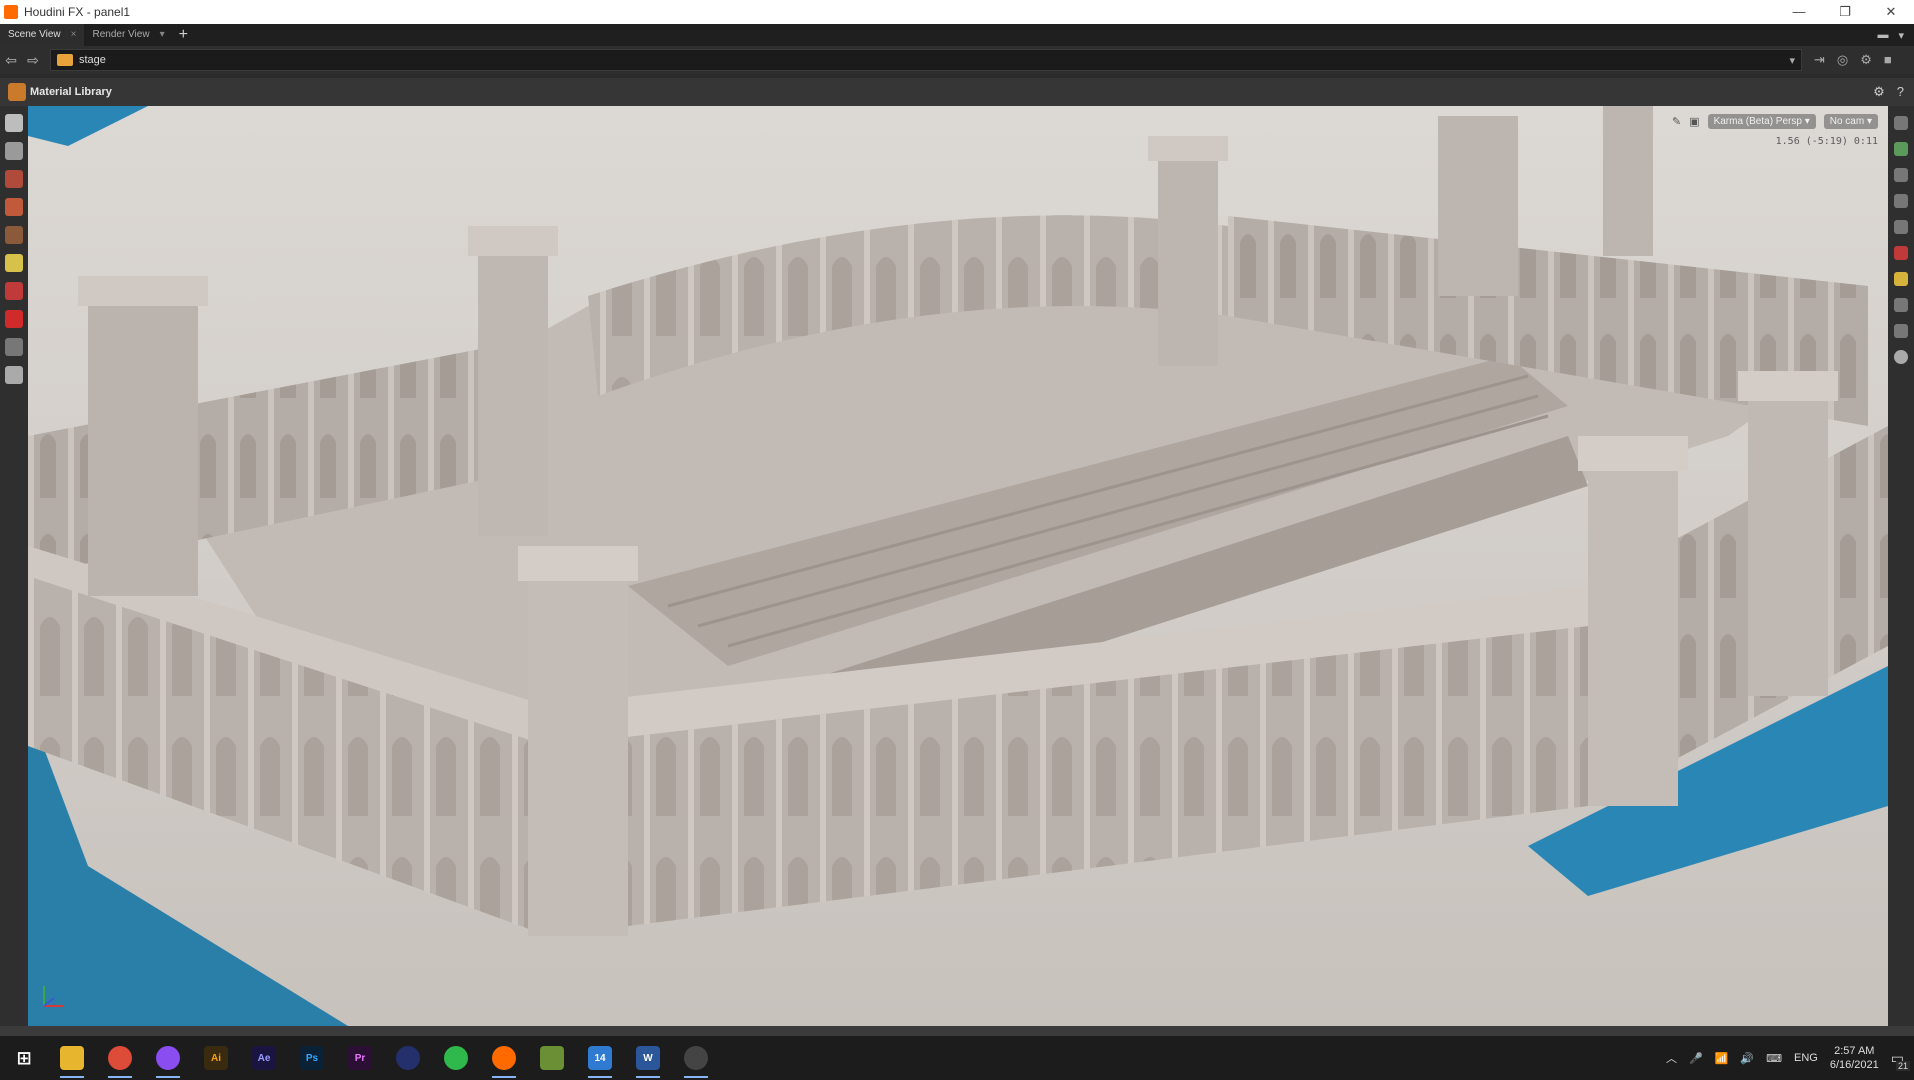 The height and width of the screenshot is (1080, 1914). I want to click on viewport-hud: ✎ ▣ Karma (Beta) Persp ▾ No cam ▾, so click(1775, 121).